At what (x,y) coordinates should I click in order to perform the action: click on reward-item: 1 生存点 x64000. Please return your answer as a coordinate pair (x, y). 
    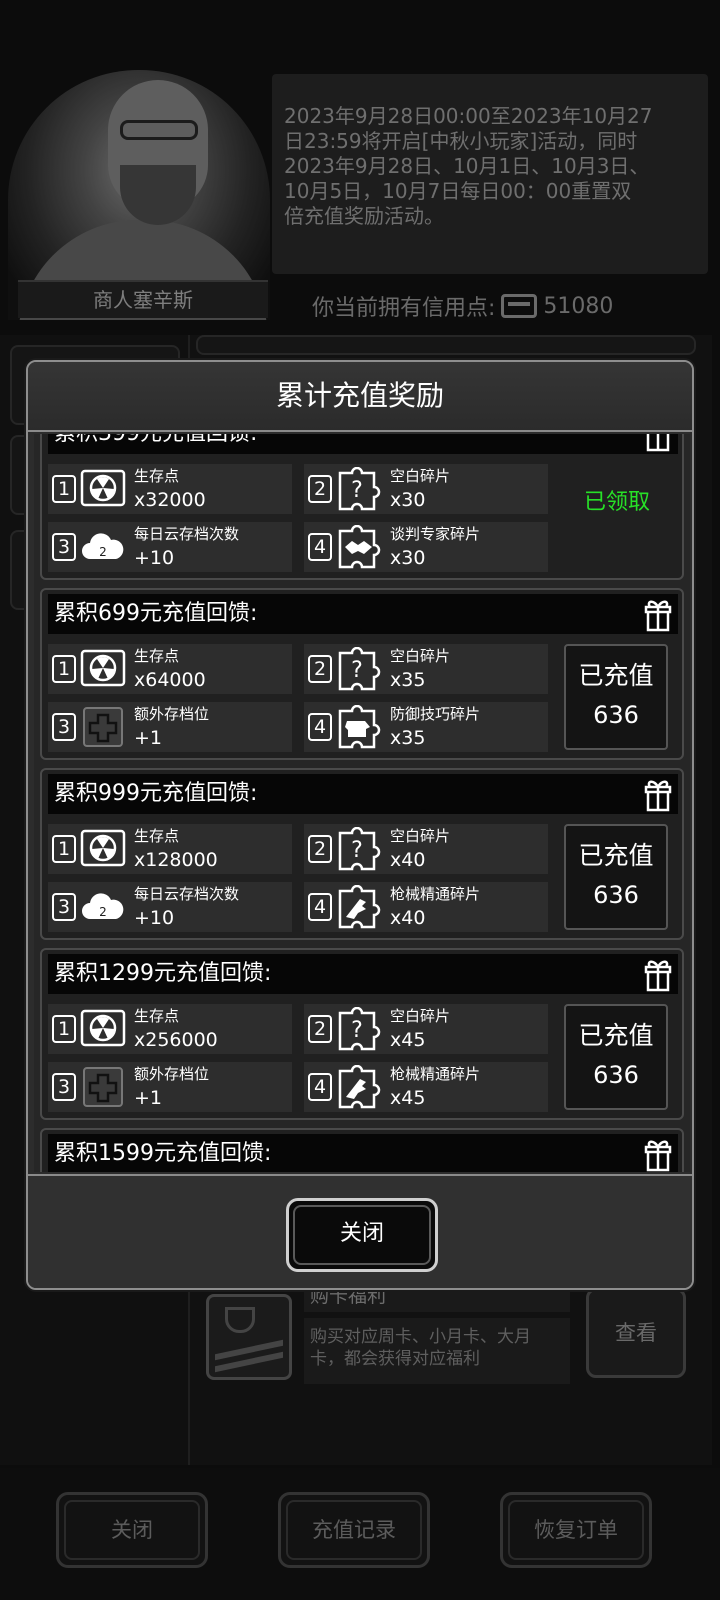
    Looking at the image, I should click on (170, 669).